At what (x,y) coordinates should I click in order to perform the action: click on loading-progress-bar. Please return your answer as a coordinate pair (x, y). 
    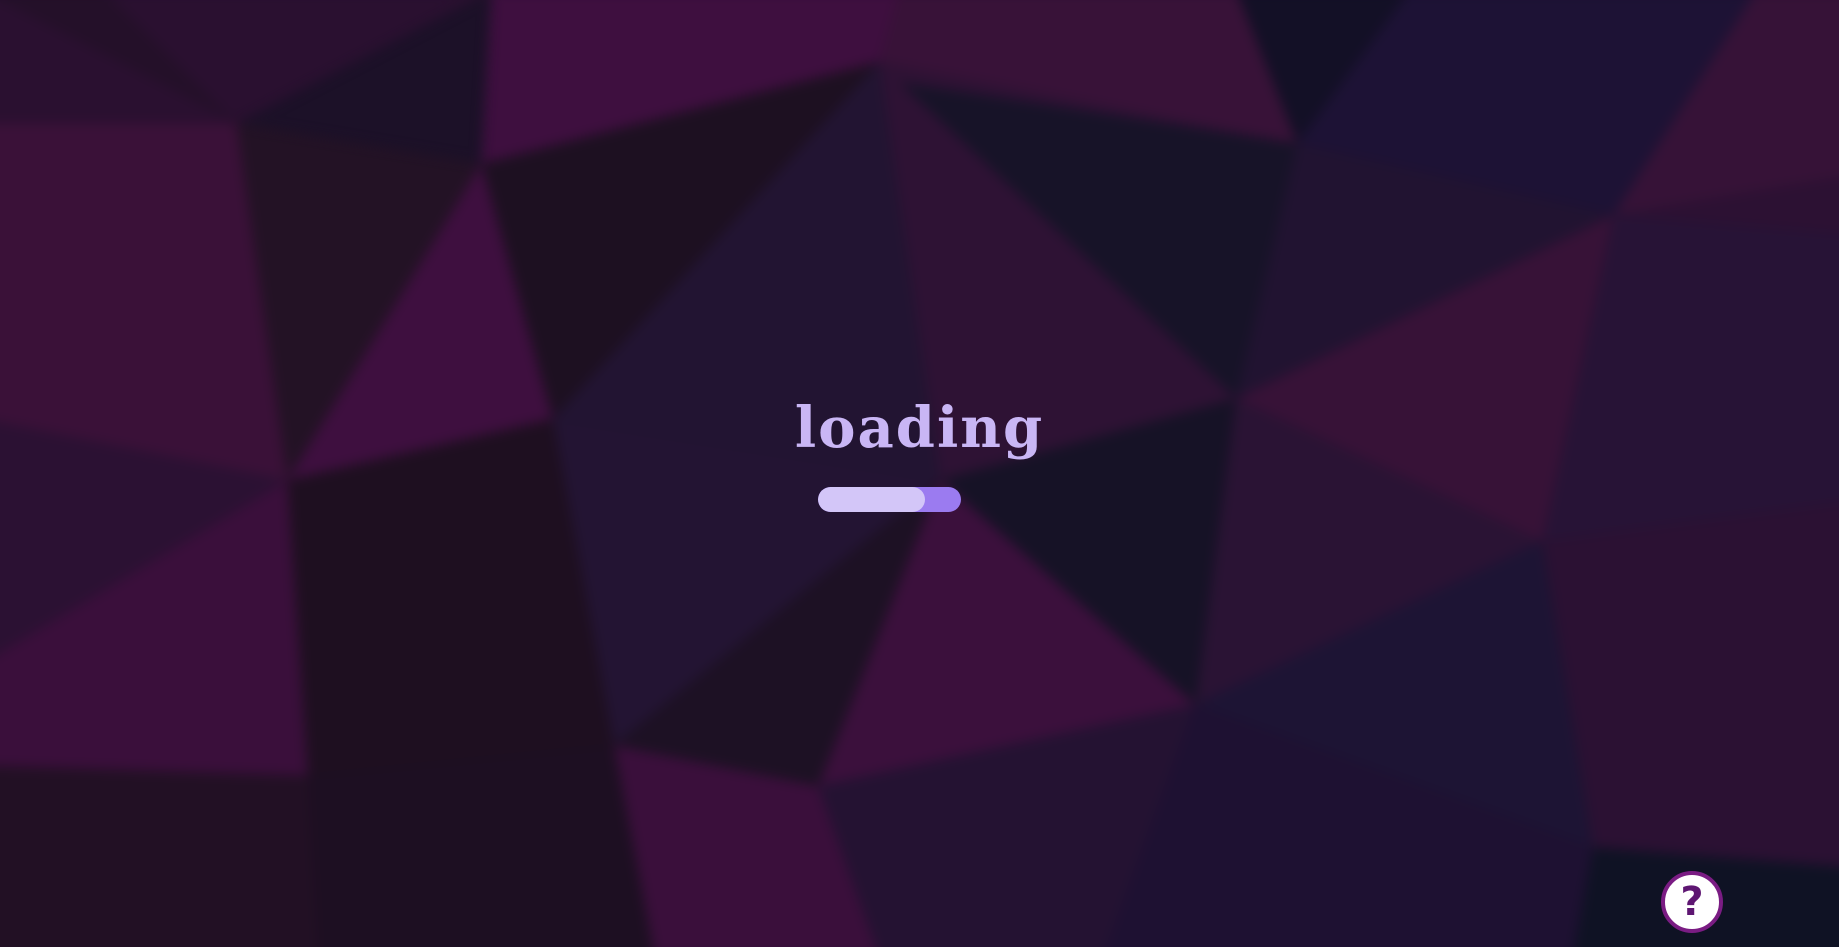
    Looking at the image, I should click on (889, 499).